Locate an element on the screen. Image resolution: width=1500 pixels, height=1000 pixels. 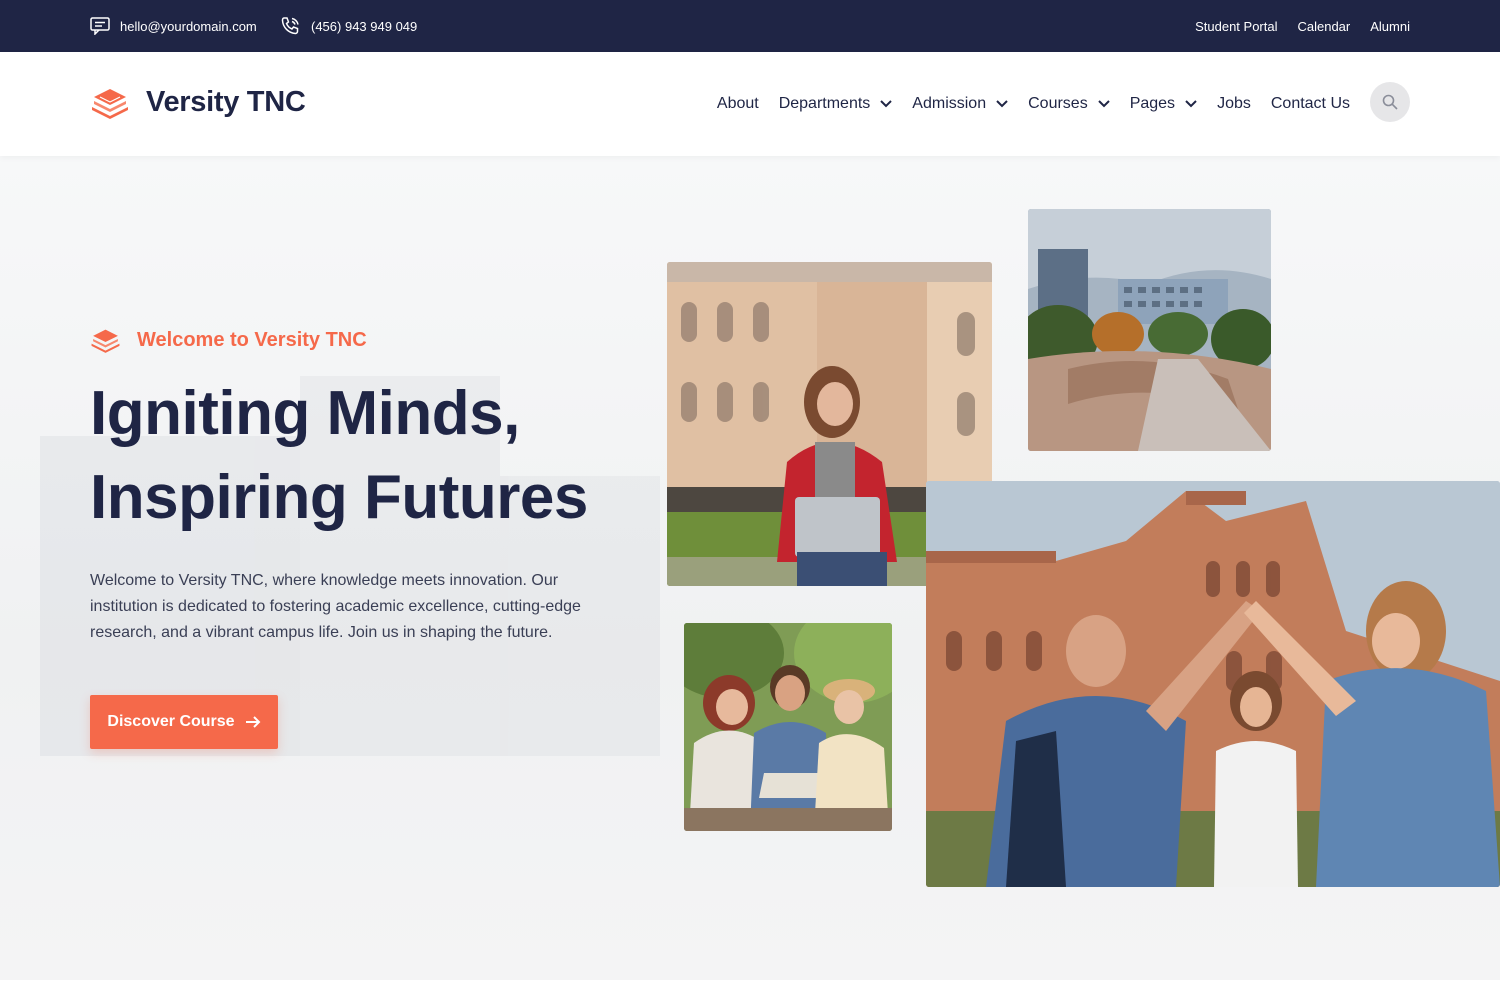
headline-line-1: Igniting Minds, is located at coordinates (305, 413).